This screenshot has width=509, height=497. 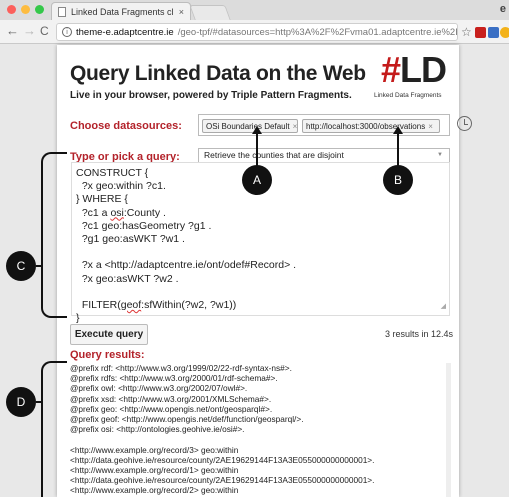 I want to click on datasource-chip-label: http://localhost:3000/observations, so click(x=366, y=126).